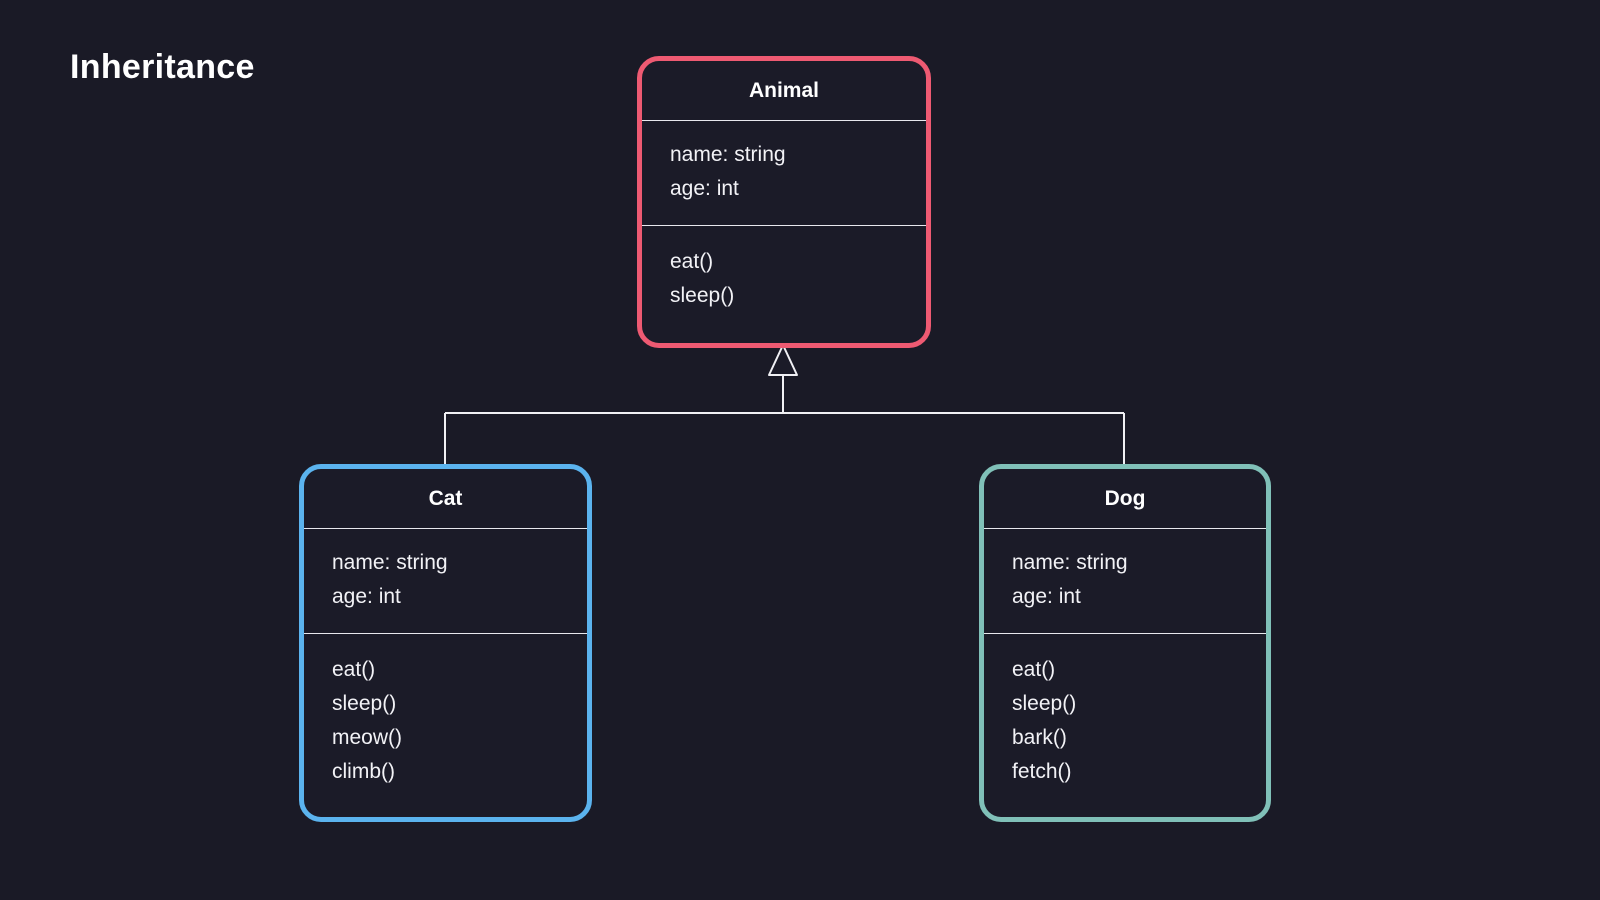 The width and height of the screenshot is (1600, 900). What do you see at coordinates (783, 90) in the screenshot?
I see `class-name-animal: Animal` at bounding box center [783, 90].